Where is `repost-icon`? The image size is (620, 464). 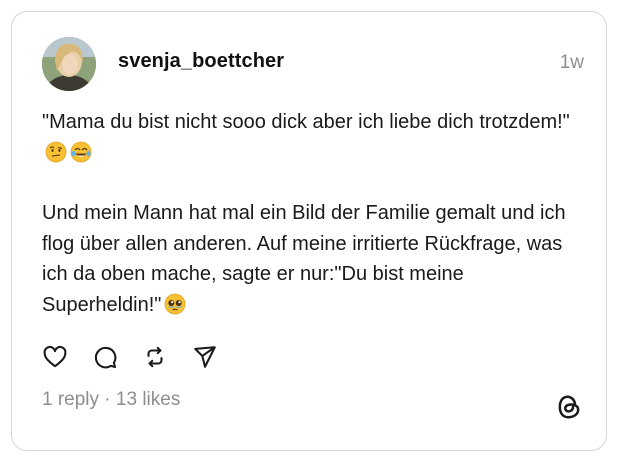 repost-icon is located at coordinates (155, 357).